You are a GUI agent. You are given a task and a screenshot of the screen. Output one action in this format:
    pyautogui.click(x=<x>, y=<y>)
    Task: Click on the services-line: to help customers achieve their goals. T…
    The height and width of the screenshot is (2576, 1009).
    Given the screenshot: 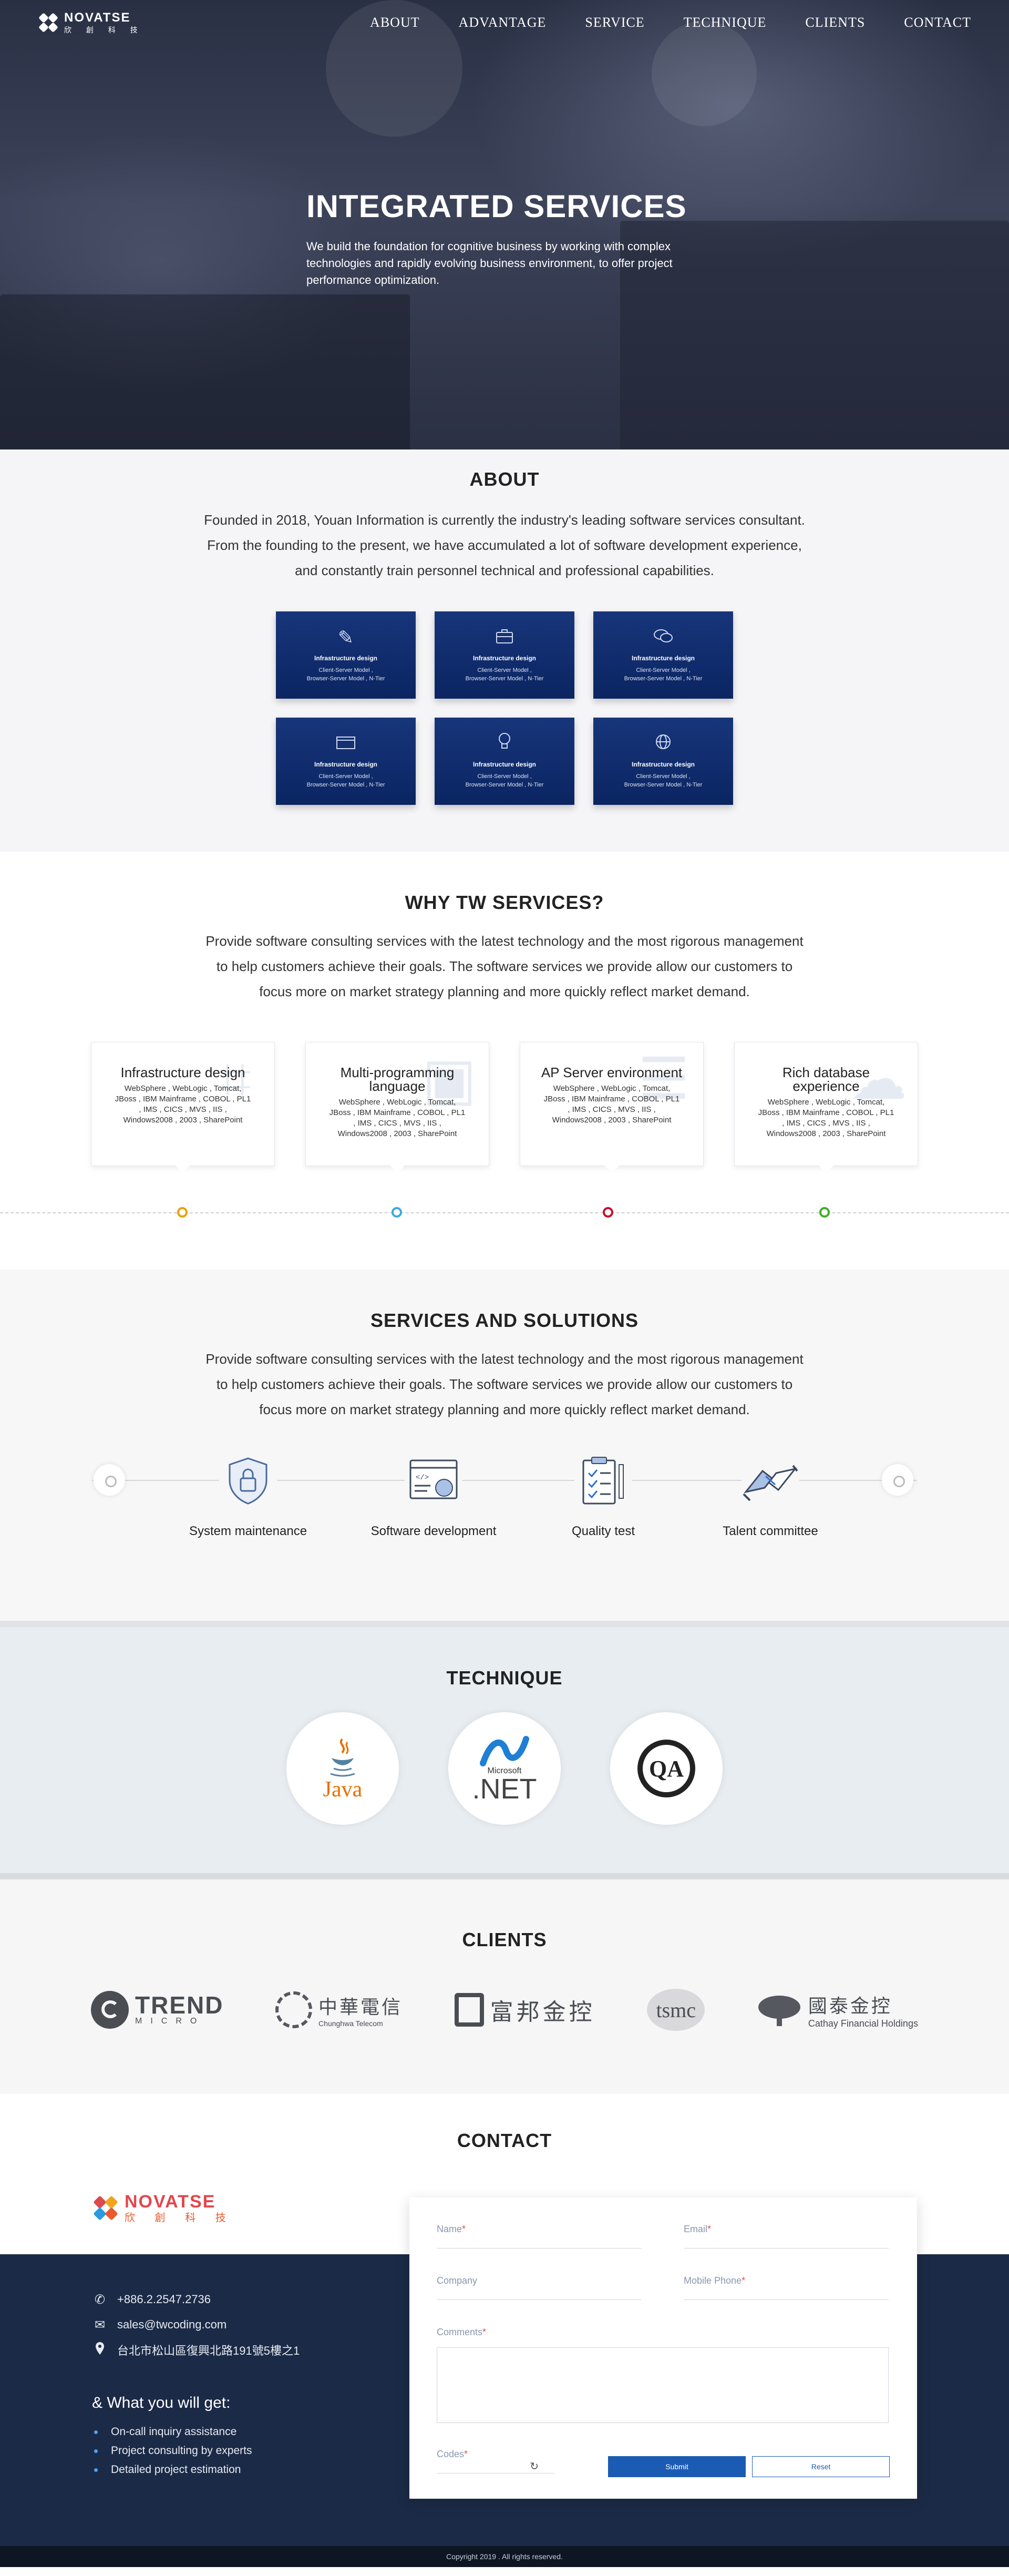 What is the action you would take?
    pyautogui.click(x=504, y=1384)
    